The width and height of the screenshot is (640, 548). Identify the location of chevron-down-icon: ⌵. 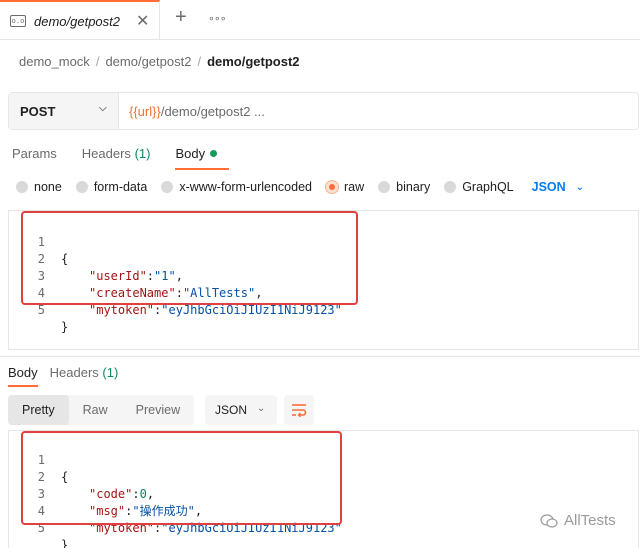
(103, 108).